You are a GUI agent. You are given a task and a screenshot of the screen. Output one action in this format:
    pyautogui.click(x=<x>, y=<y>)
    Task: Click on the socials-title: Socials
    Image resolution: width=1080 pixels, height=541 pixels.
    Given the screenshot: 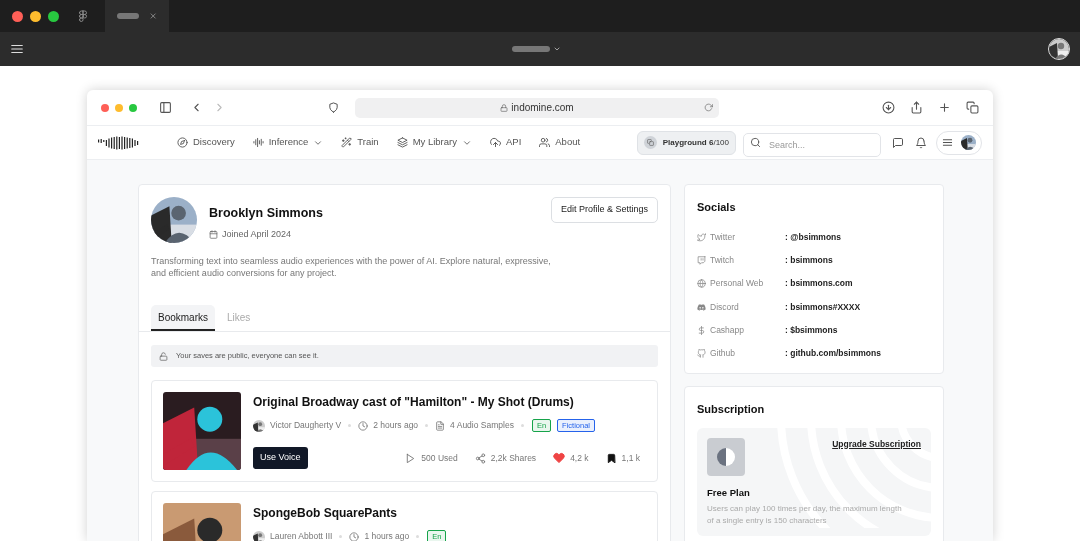 What is the action you would take?
    pyautogui.click(x=717, y=207)
    